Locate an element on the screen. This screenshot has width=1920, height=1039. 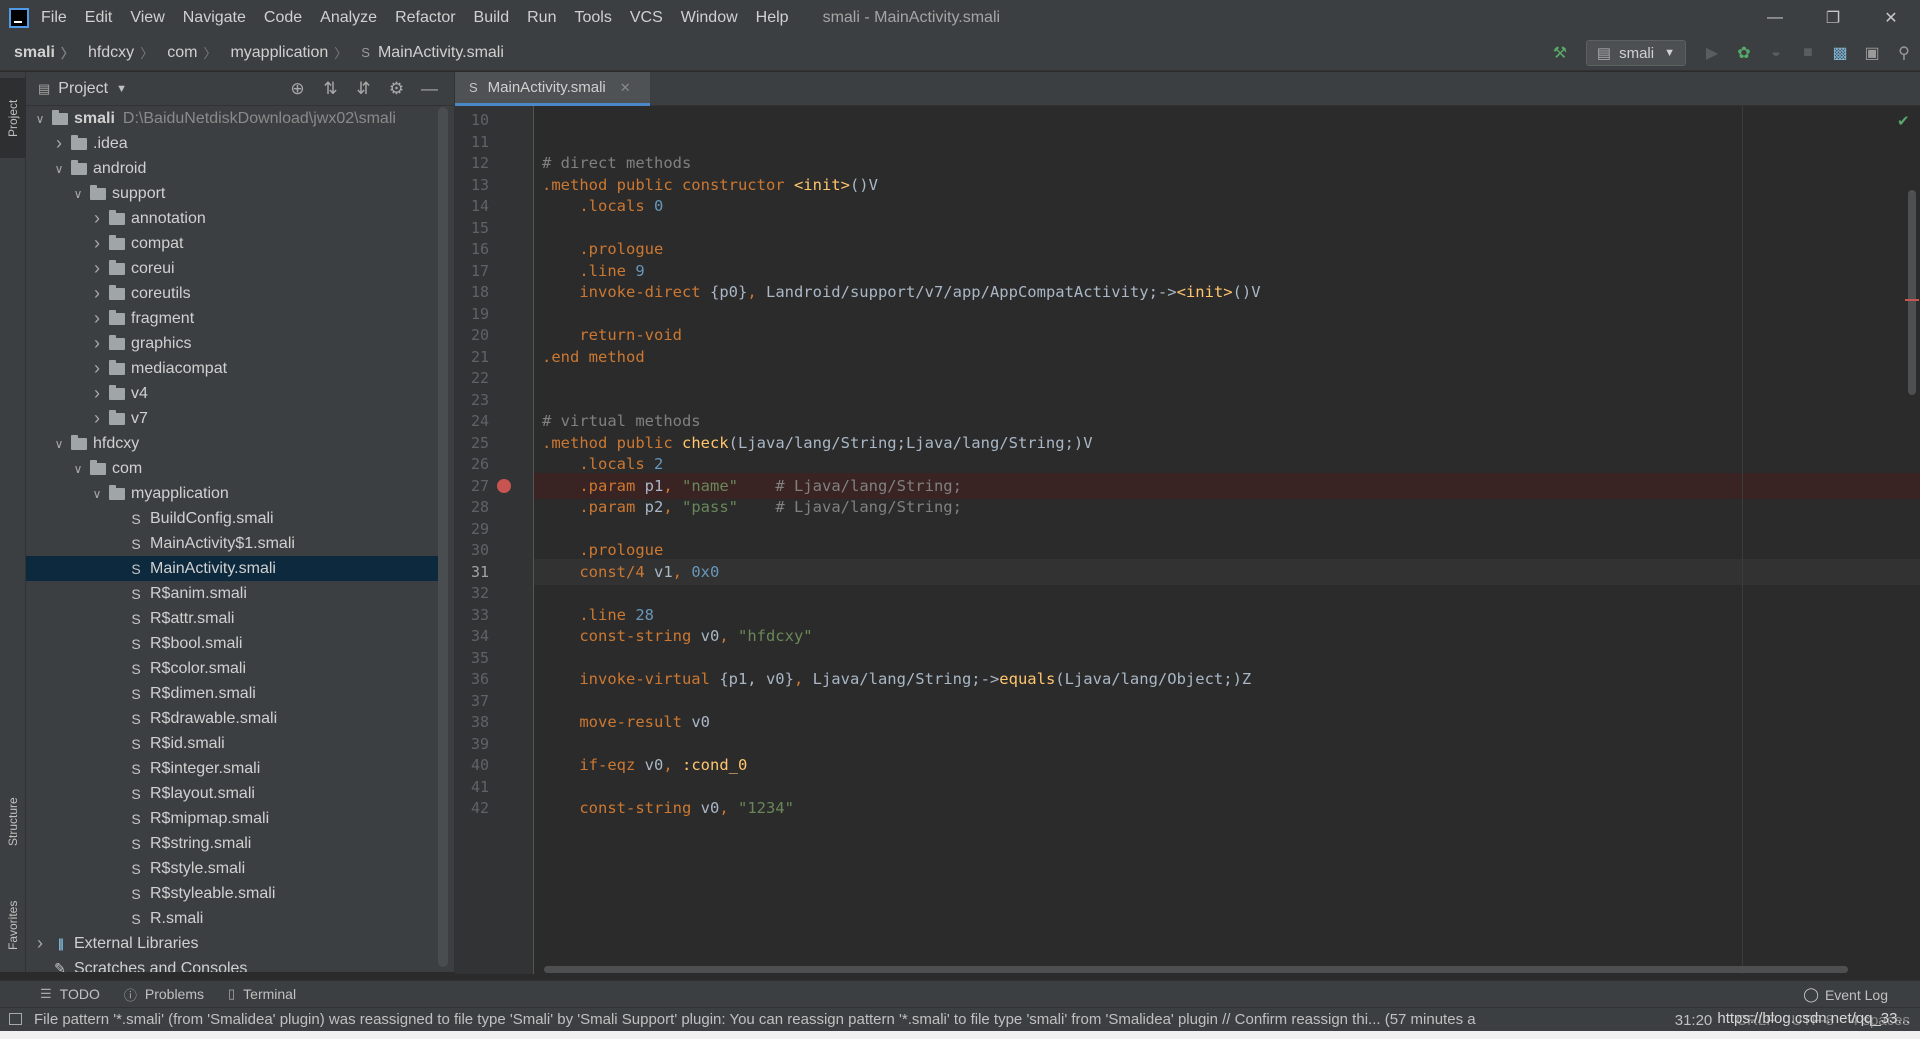
breakpoint-icon is located at coordinates (504, 485).